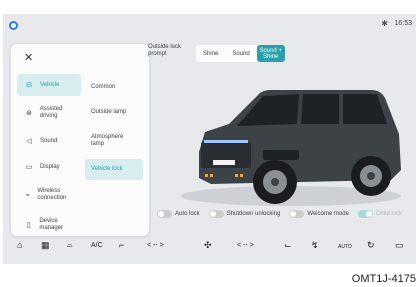 The image size is (419, 287). Describe the element at coordinates (155, 245) in the screenshot. I see `left-temperature: < -- >` at that location.